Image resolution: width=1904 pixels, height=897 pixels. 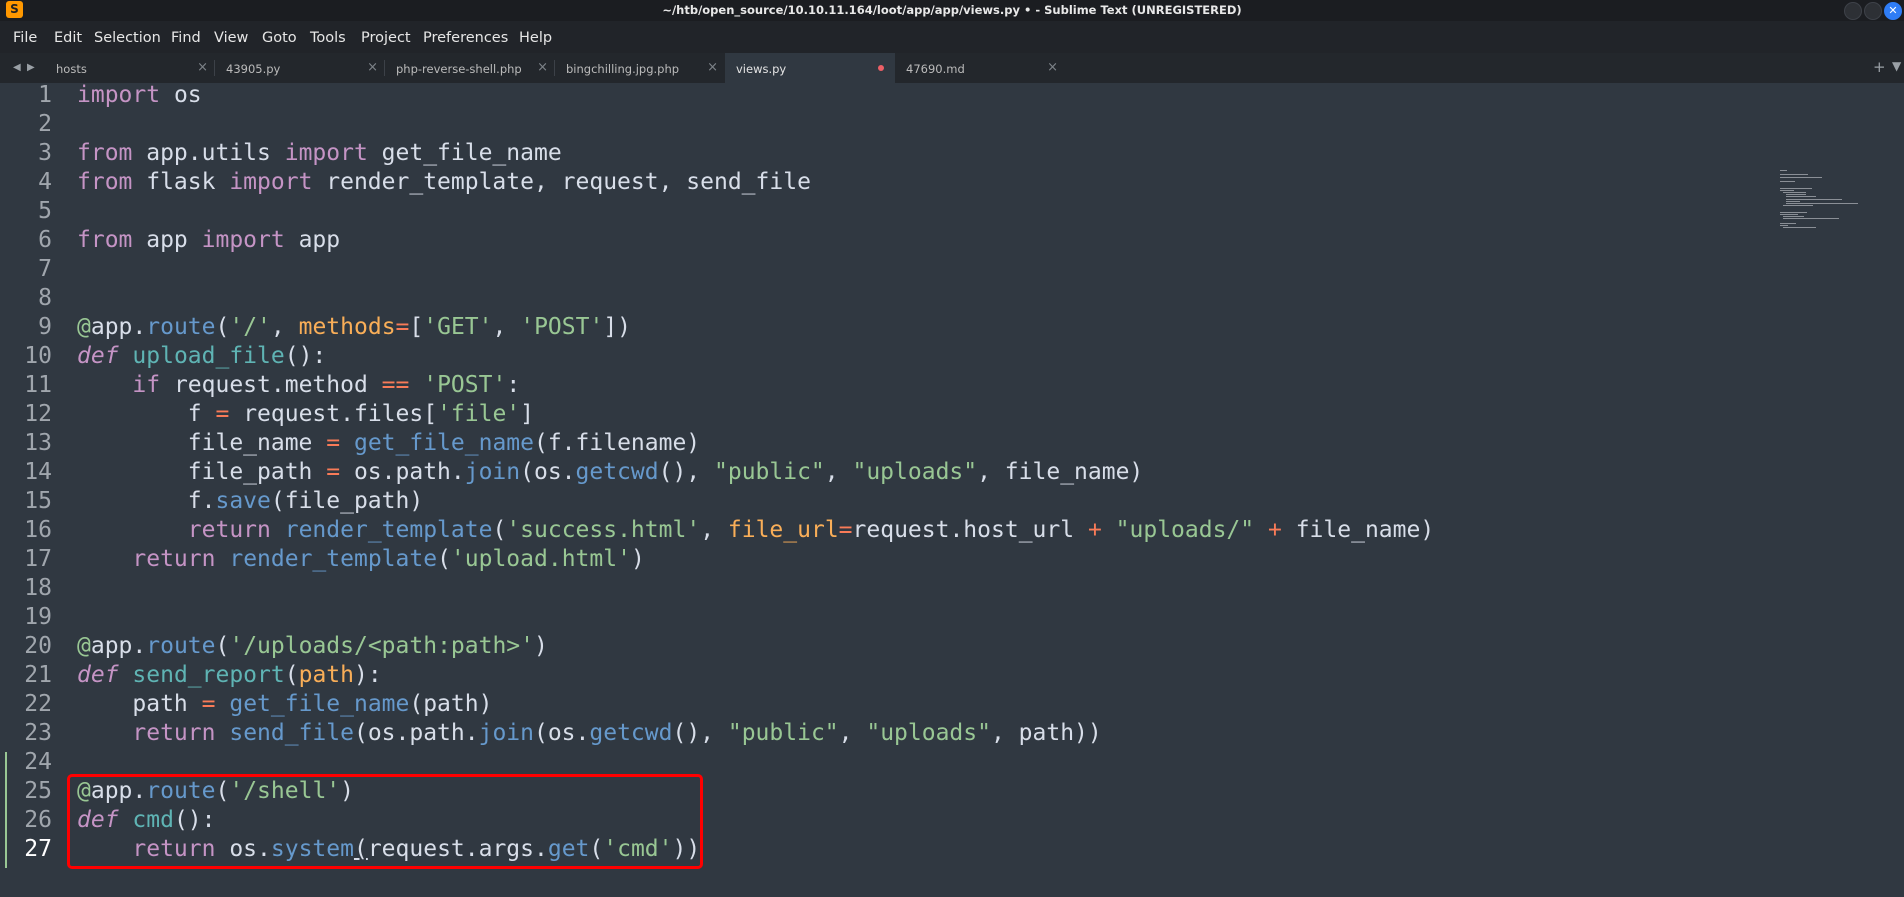 What do you see at coordinates (68, 38) in the screenshot?
I see `menu-edit: Edit` at bounding box center [68, 38].